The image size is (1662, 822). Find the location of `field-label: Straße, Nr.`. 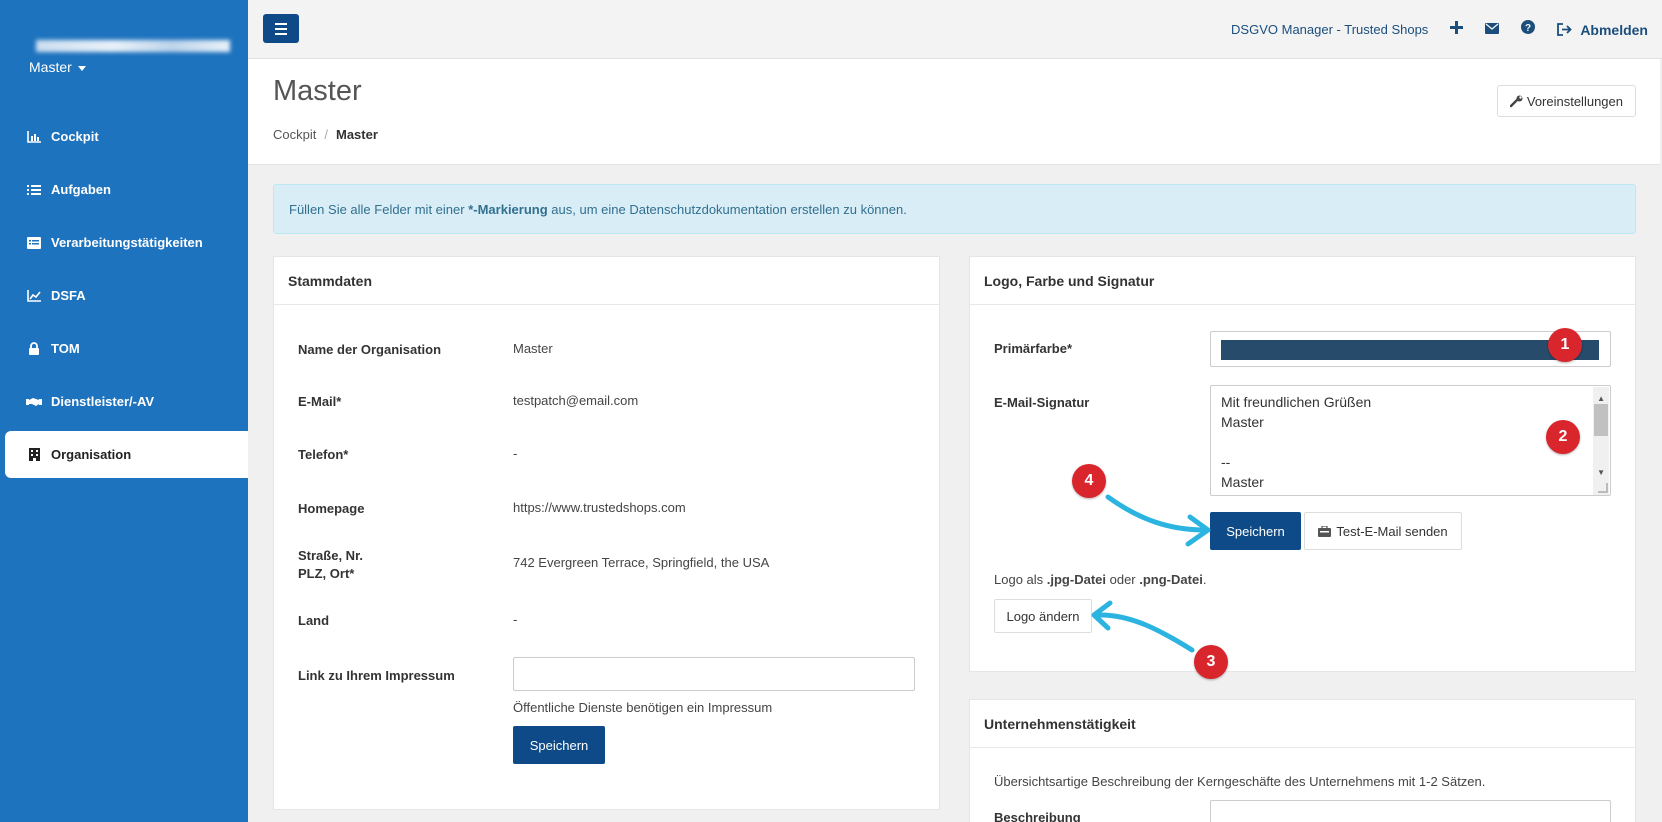

field-label: Straße, Nr. is located at coordinates (331, 555).